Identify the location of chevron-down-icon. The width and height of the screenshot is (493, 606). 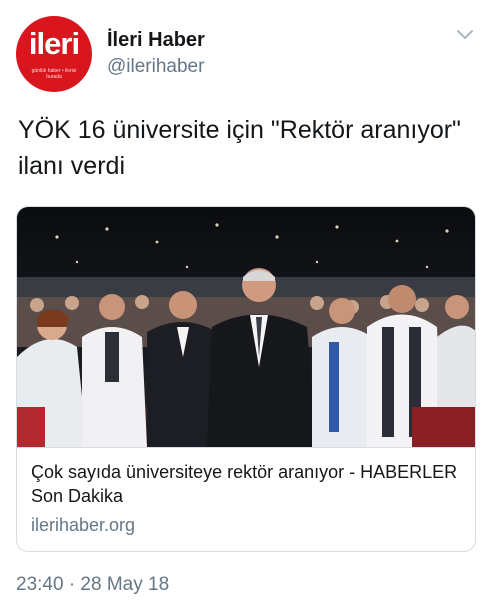
(465, 35).